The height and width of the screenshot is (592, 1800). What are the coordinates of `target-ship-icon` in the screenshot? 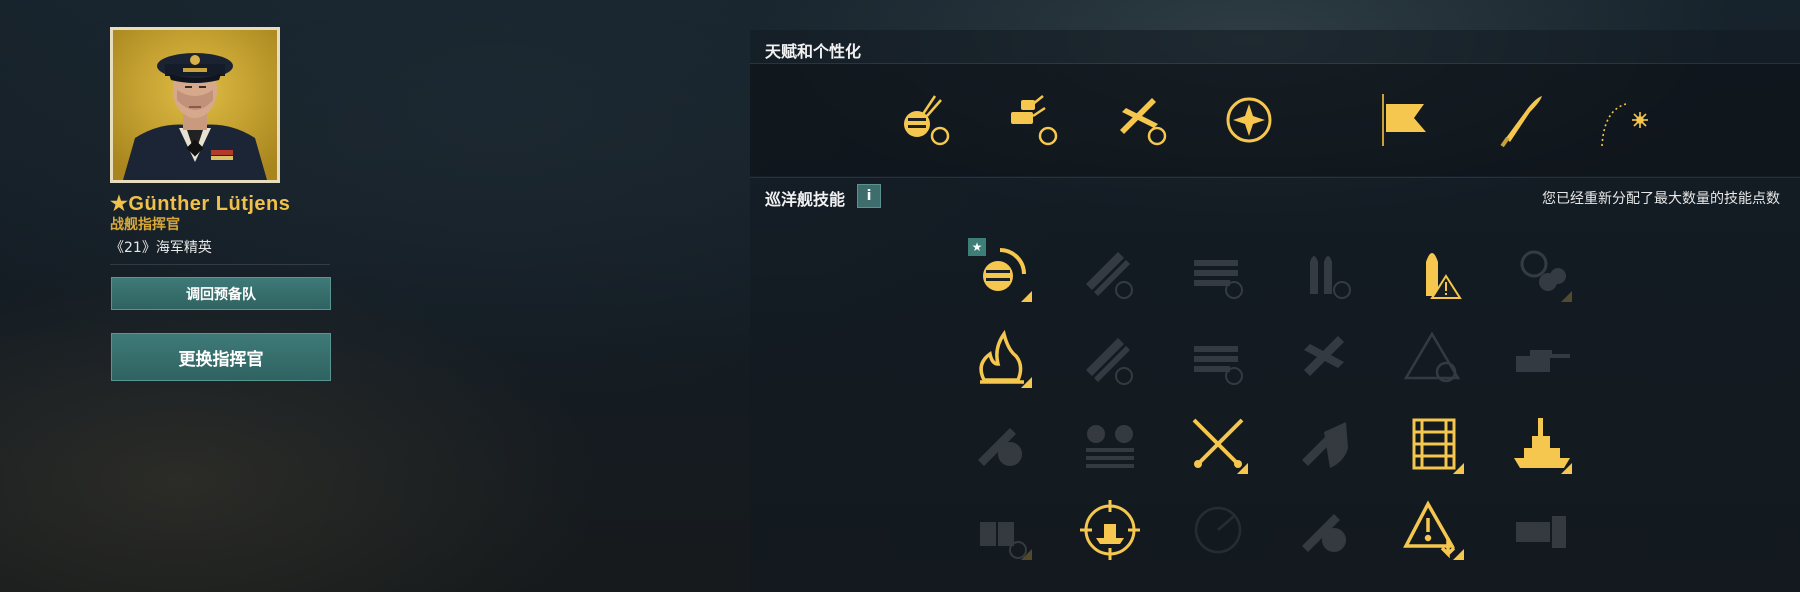 It's located at (1110, 530).